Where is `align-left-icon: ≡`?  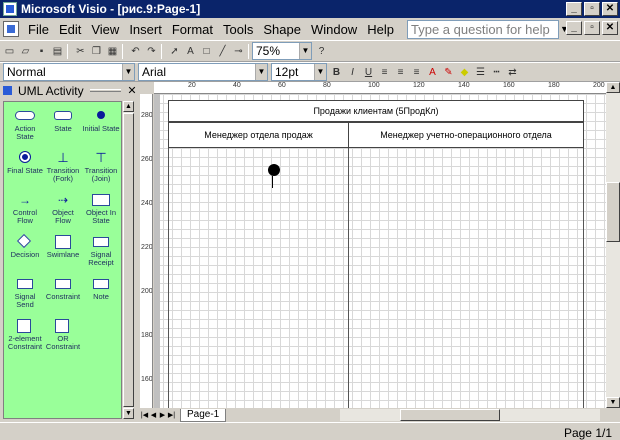 align-left-icon: ≡ is located at coordinates (384, 72).